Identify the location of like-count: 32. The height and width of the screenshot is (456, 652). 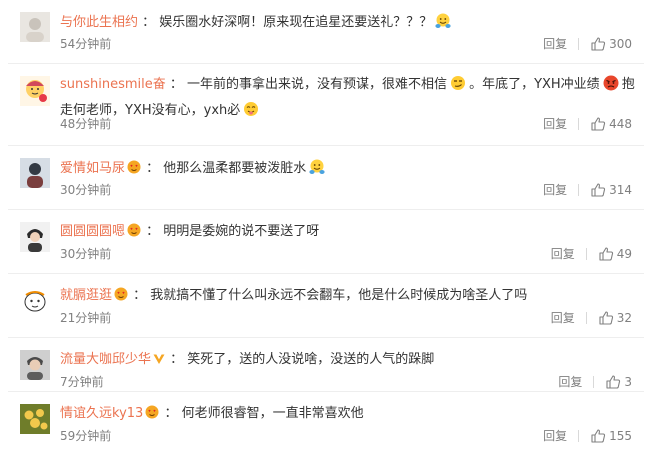
(624, 318).